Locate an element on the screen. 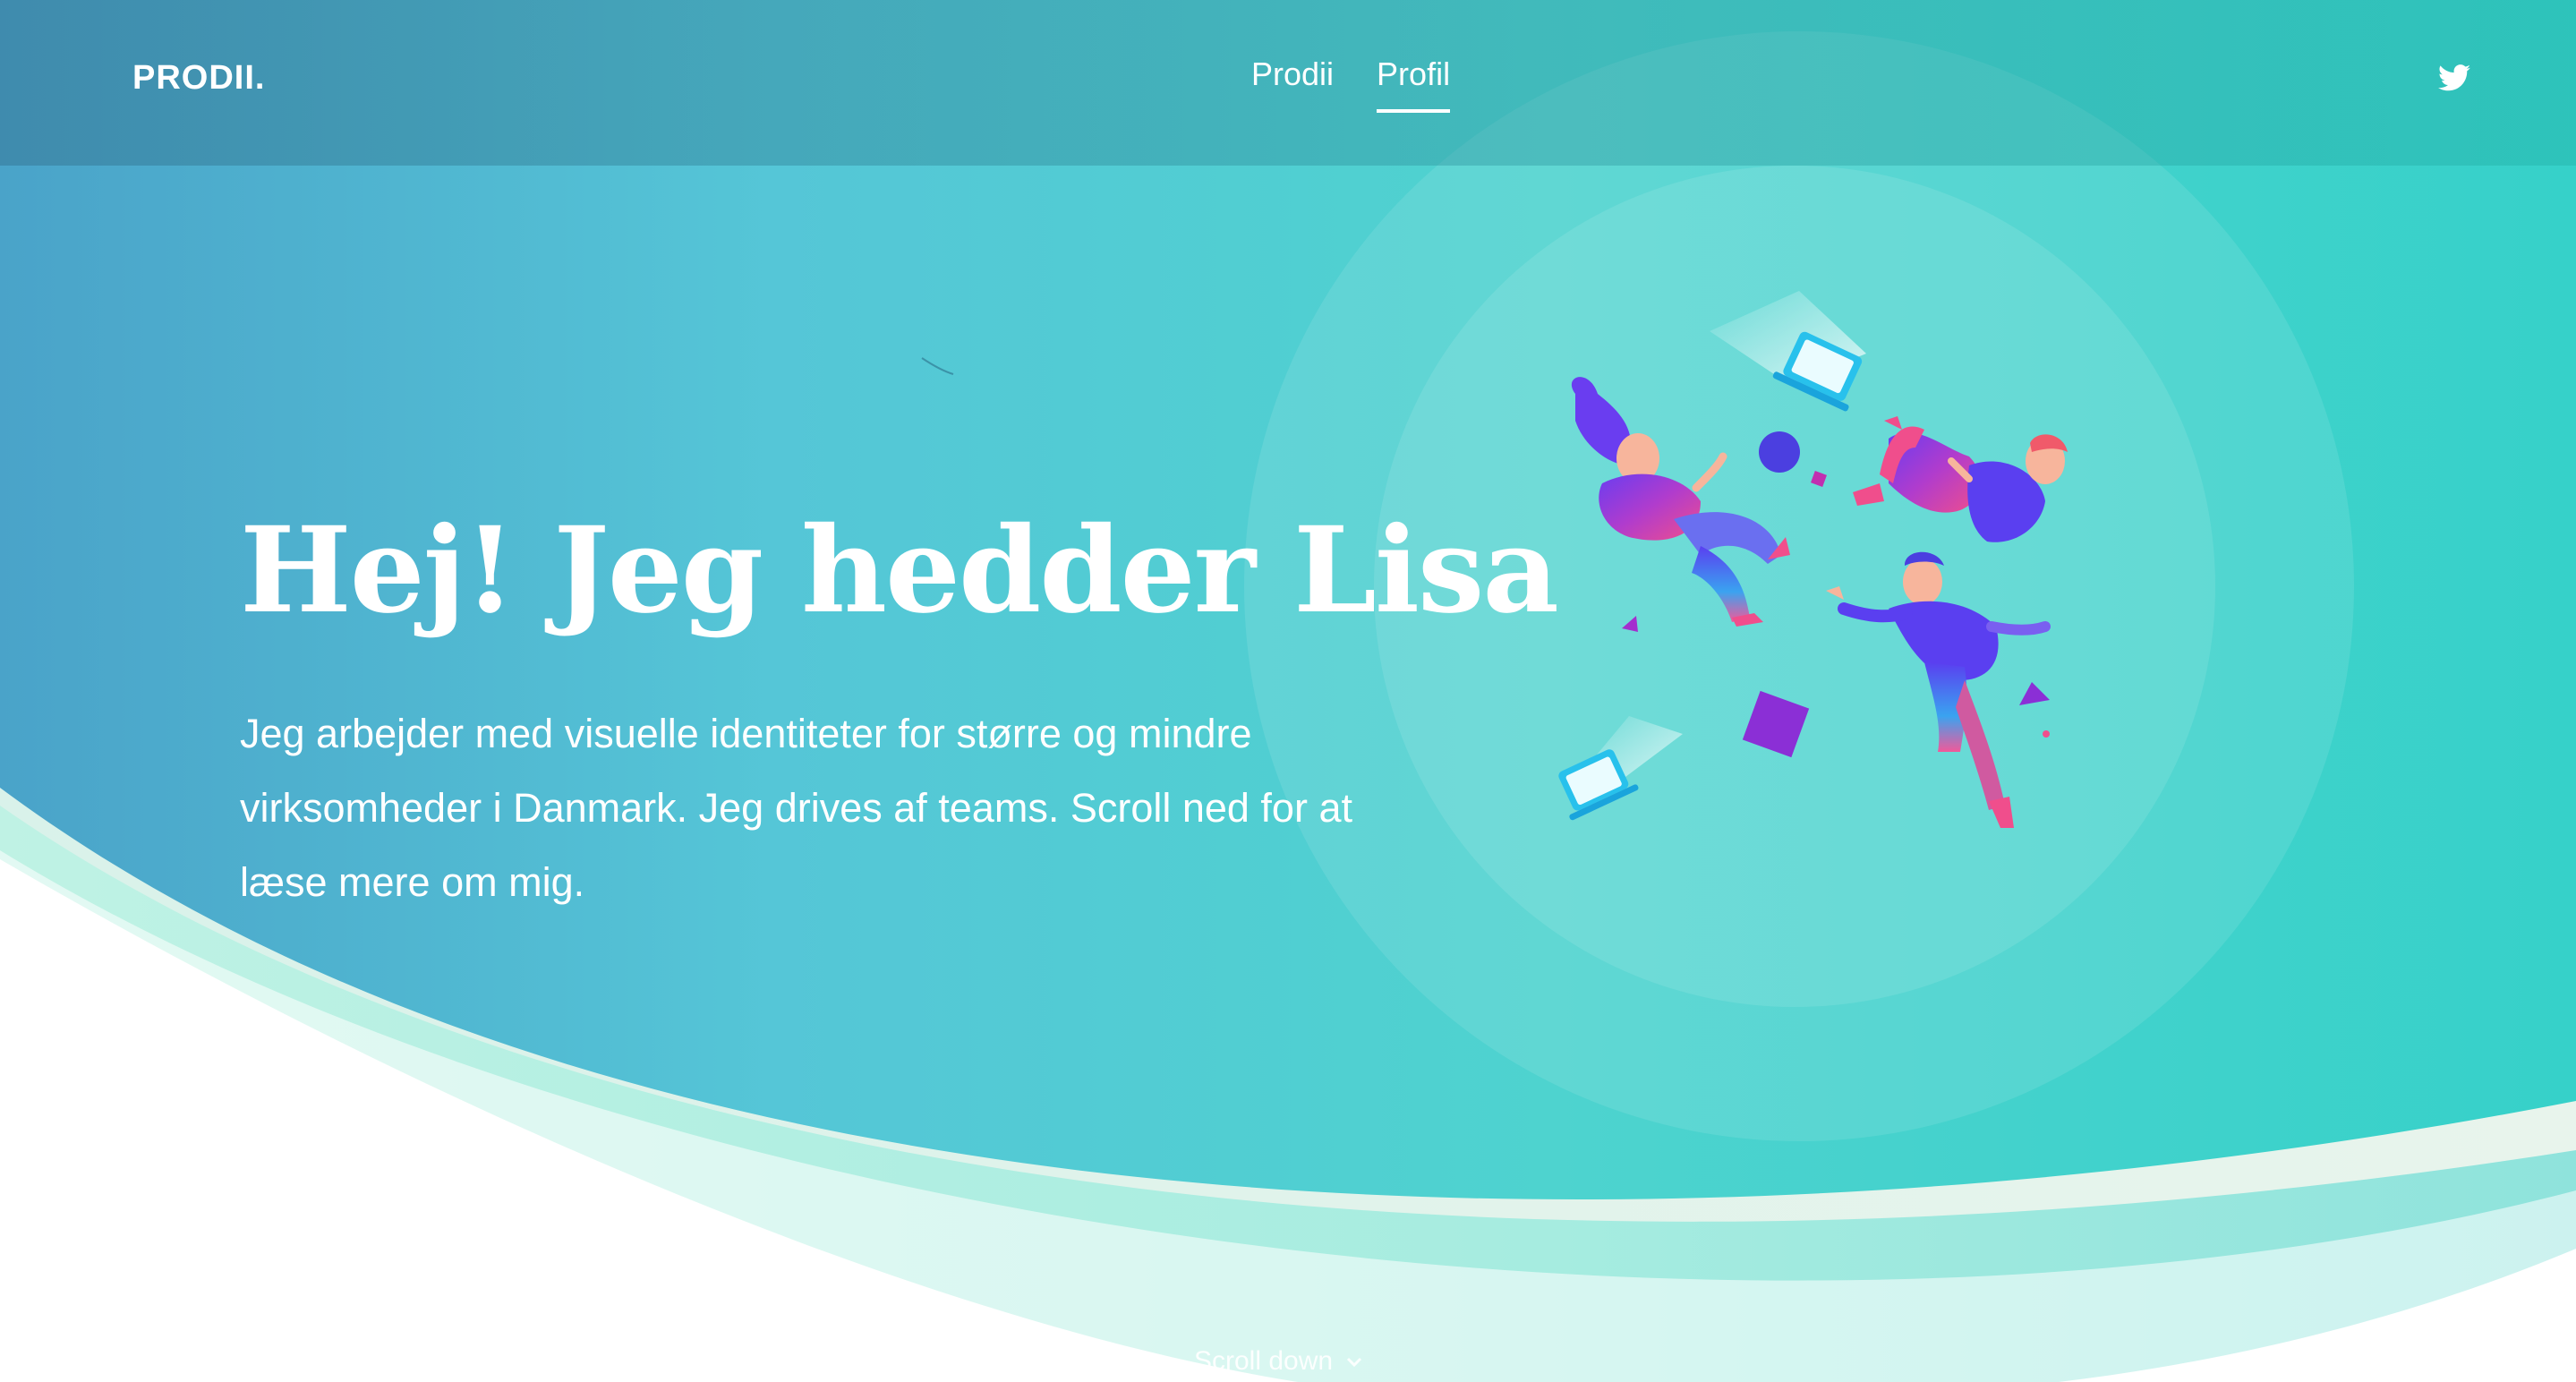 This screenshot has width=2576, height=1382. nav-links: Prodii Profil is located at coordinates (1351, 84).